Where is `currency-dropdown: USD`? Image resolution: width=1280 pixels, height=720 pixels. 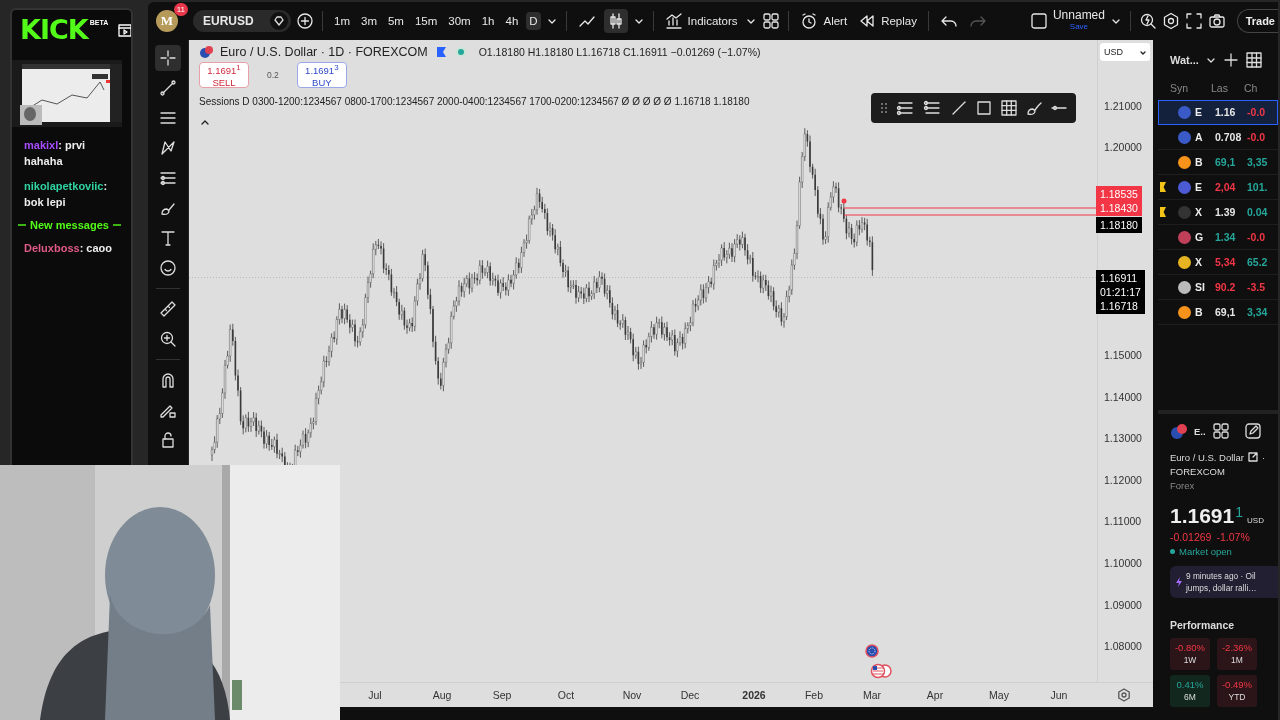
currency-dropdown: USD is located at coordinates (1125, 52).